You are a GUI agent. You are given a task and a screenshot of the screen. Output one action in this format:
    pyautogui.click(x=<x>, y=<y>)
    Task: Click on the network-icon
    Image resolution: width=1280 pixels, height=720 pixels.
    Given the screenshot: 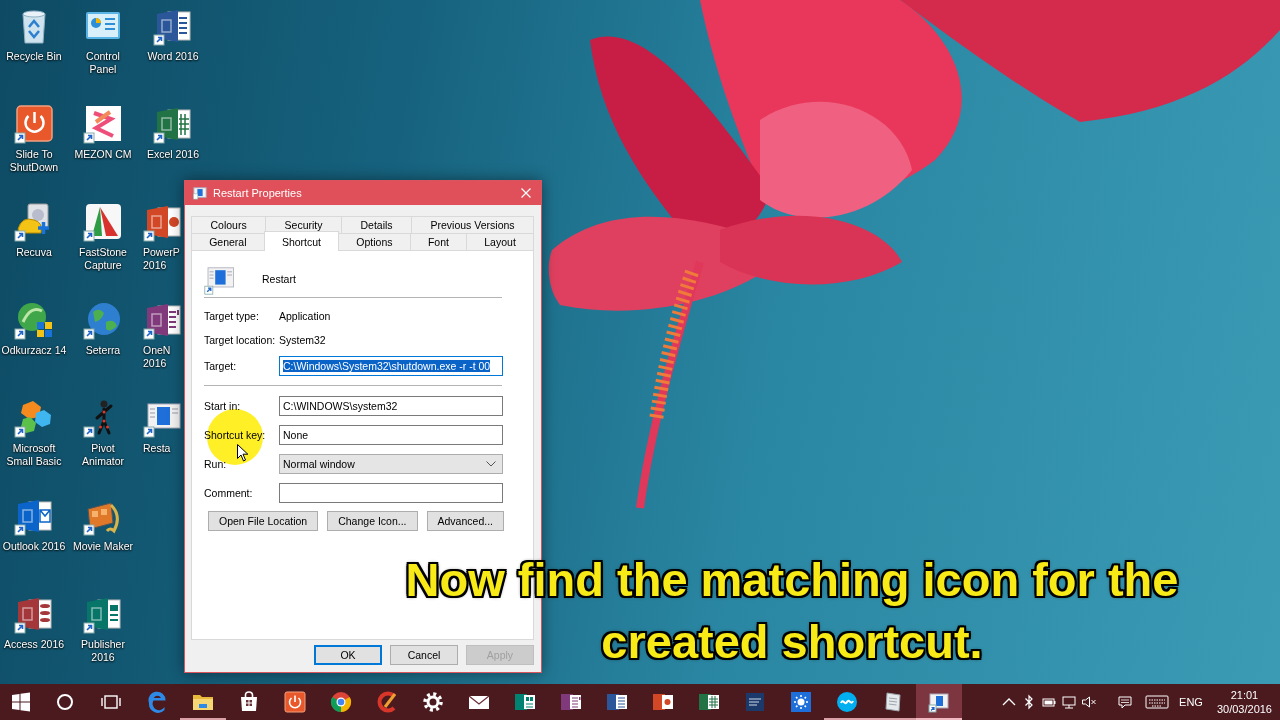 What is the action you would take?
    pyautogui.click(x=1069, y=702)
    